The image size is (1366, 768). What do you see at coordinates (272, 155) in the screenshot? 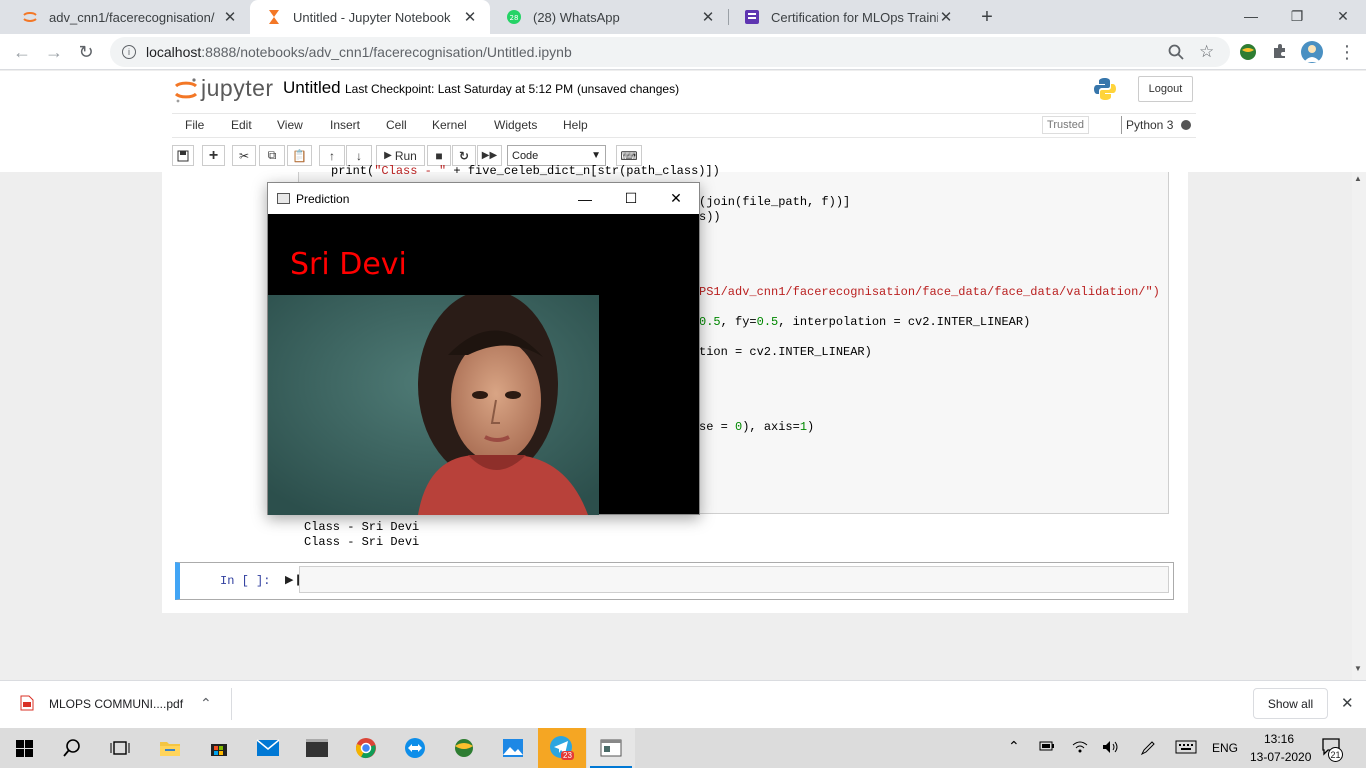
I see `copy-icon: ⧉` at bounding box center [272, 155].